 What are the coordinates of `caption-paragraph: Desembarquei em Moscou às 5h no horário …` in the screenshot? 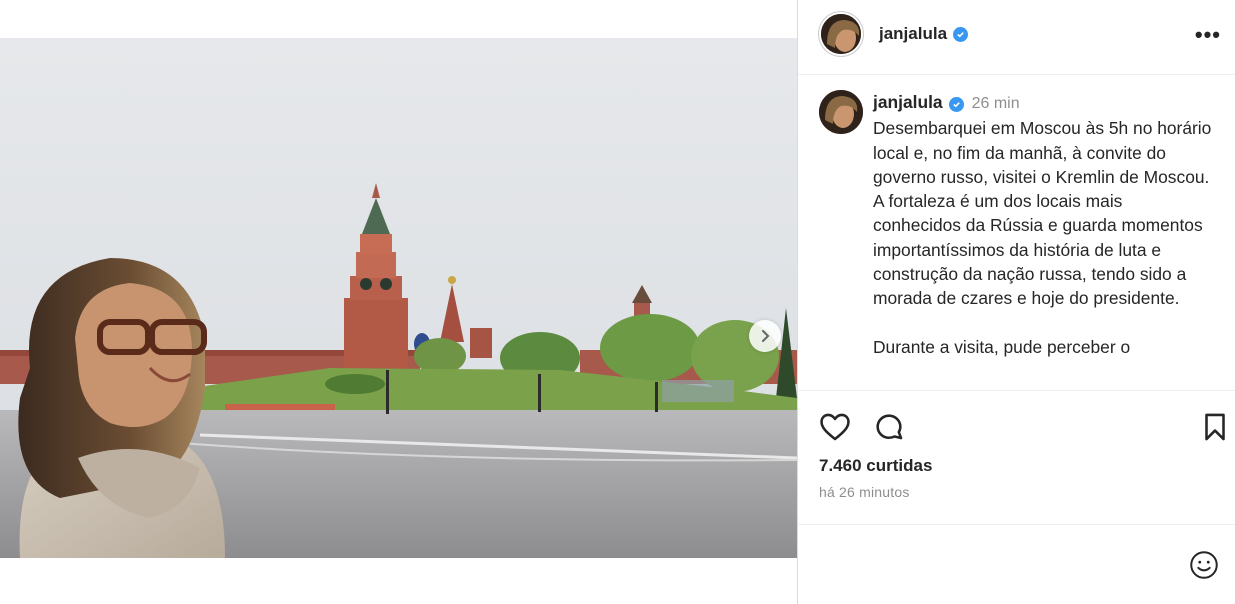 It's located at (1042, 213).